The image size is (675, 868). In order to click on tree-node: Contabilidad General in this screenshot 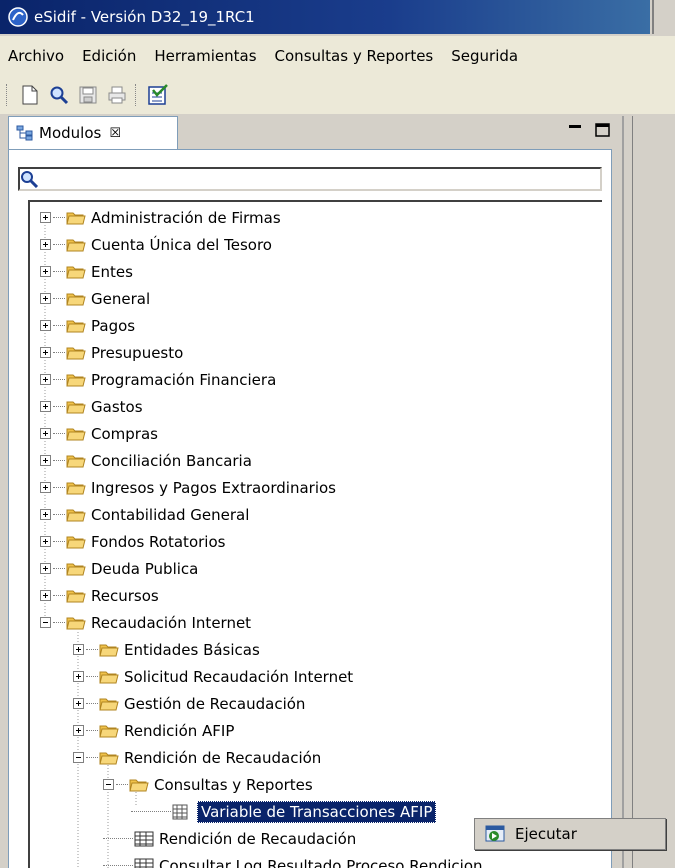, I will do `click(144, 514)`.